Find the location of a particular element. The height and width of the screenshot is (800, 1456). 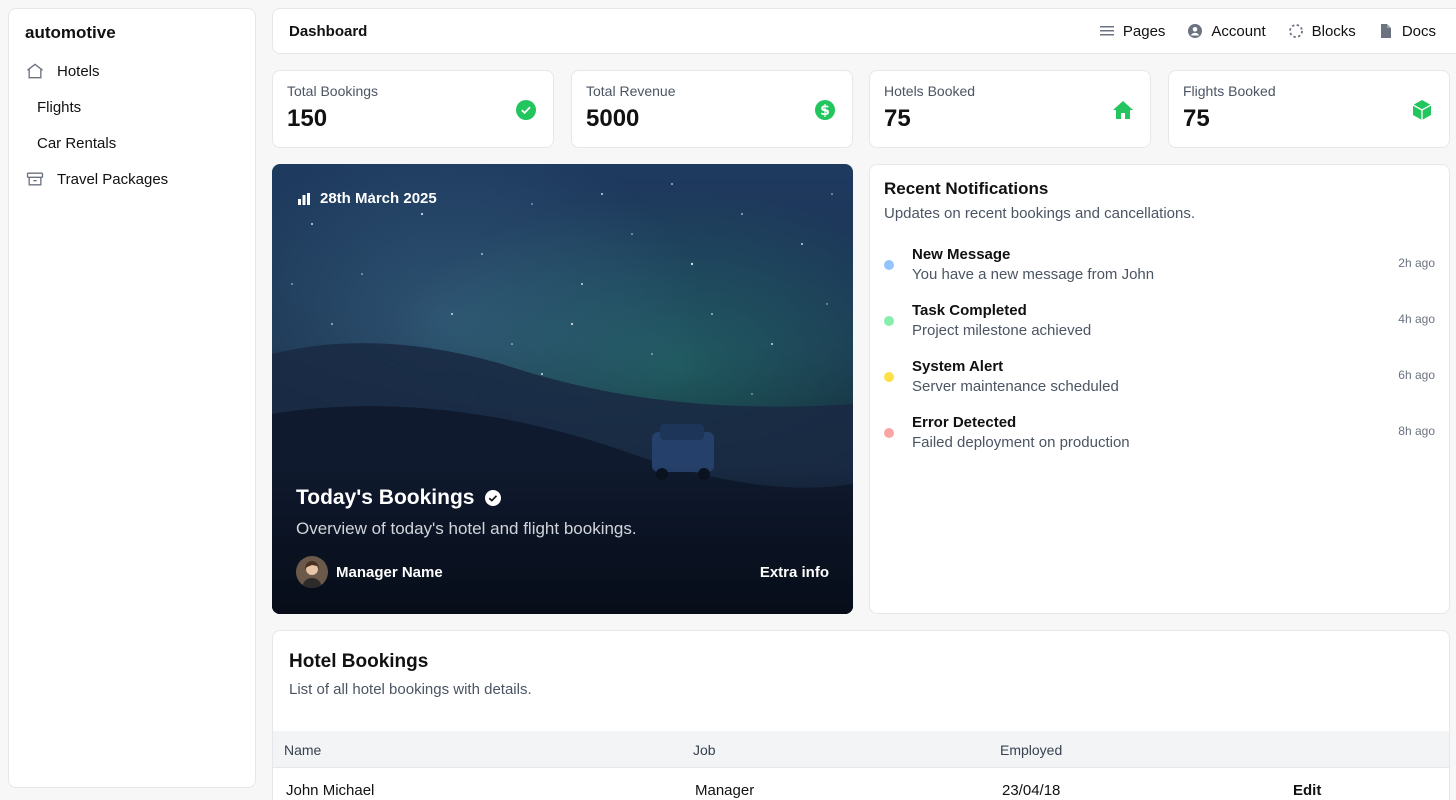

nav-link-label: Account is located at coordinates (1238, 31).